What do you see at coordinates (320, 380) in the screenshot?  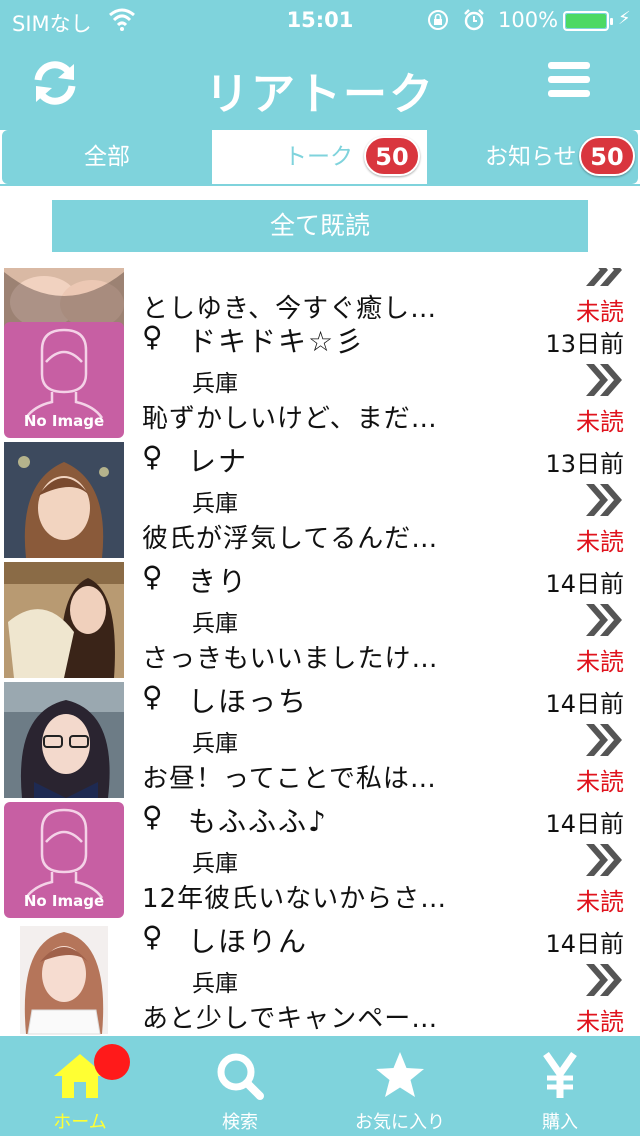 I see `message-row: No Image ♀ ドキドキ☆彡 13日前 兵庫 恥ずかしいけど、まだ… 未読` at bounding box center [320, 380].